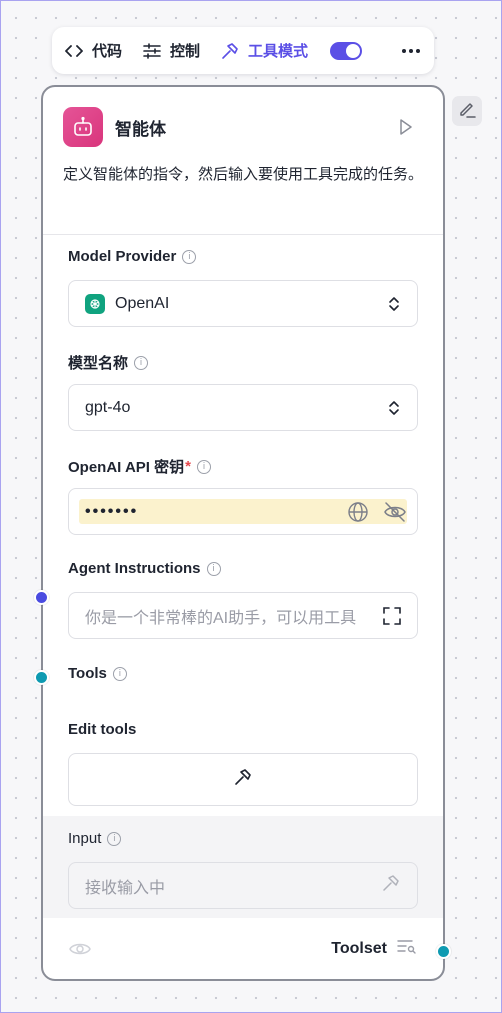 This screenshot has height=1013, width=502. I want to click on api-key-label-row: OpenAI API 密钥 * i, so click(139, 466).